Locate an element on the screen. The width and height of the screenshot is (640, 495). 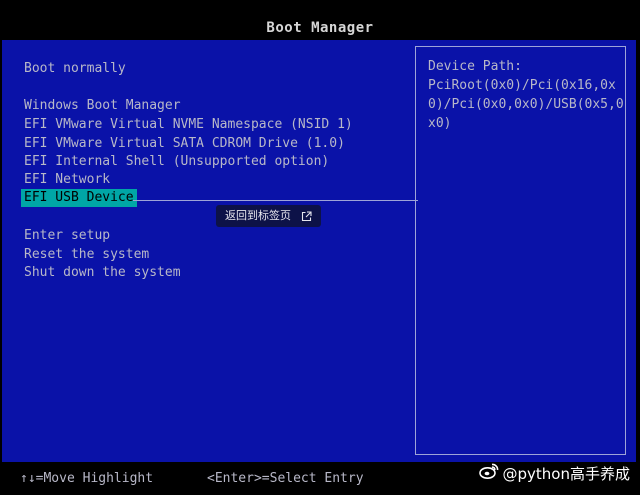
menu-divider is located at coordinates (275, 200).